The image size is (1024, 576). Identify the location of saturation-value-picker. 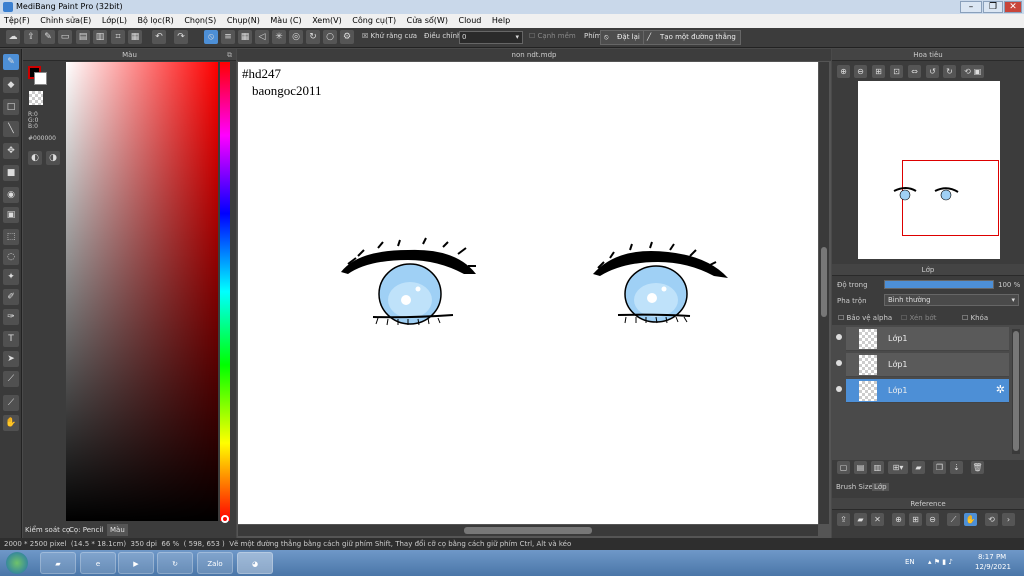
(142, 291).